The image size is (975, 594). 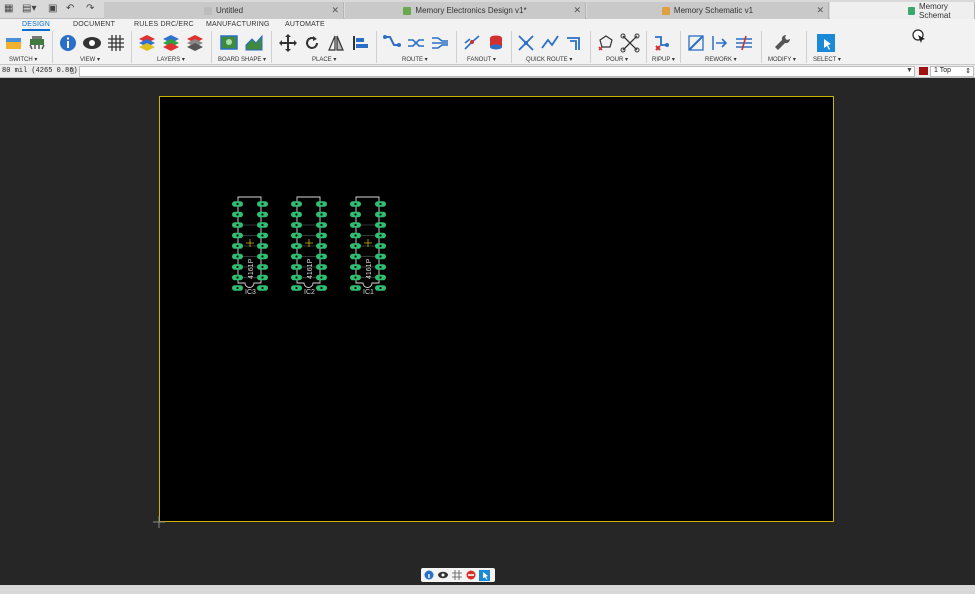 What do you see at coordinates (549, 60) in the screenshot?
I see `group-label-quick-route: QUICK ROUTE ▾` at bounding box center [549, 60].